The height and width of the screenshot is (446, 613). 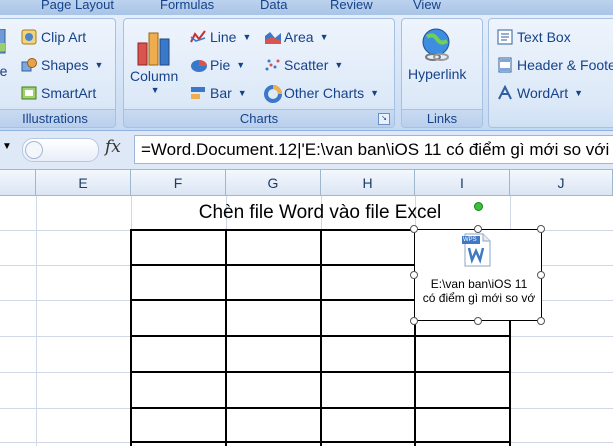 I want to click on charts-group-label: Charts, so click(x=259, y=118).